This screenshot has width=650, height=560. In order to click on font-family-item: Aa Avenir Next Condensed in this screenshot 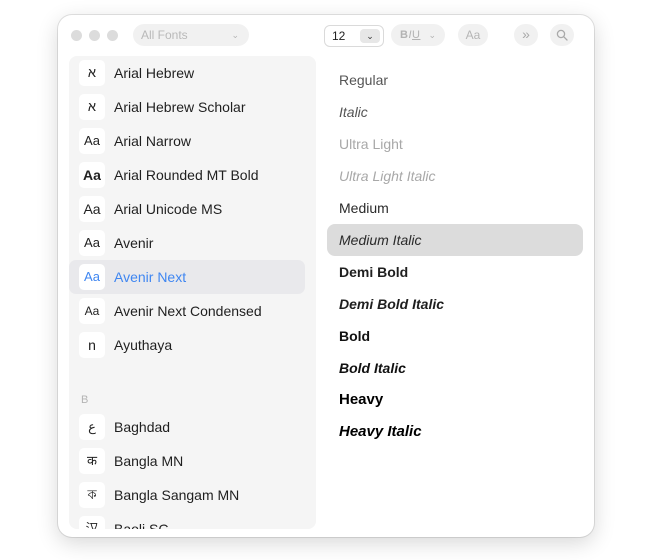, I will do `click(187, 311)`.